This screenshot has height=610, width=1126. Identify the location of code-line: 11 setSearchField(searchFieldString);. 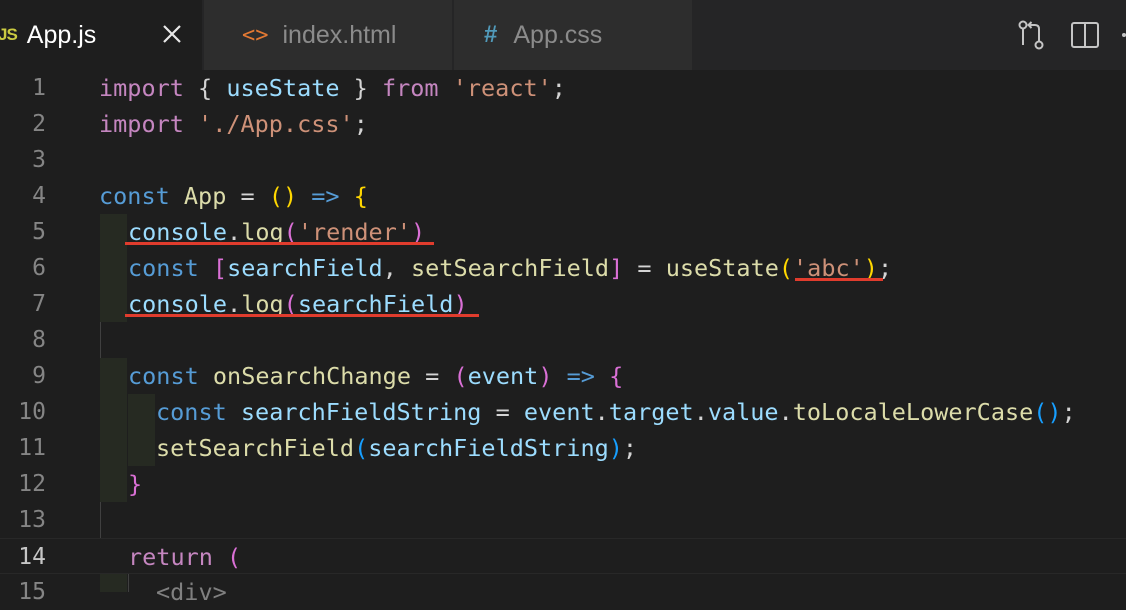
(563, 448).